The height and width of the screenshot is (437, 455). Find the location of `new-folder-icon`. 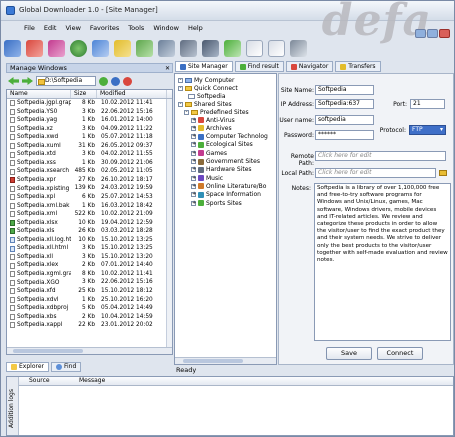

new-folder-icon is located at coordinates (232, 48).